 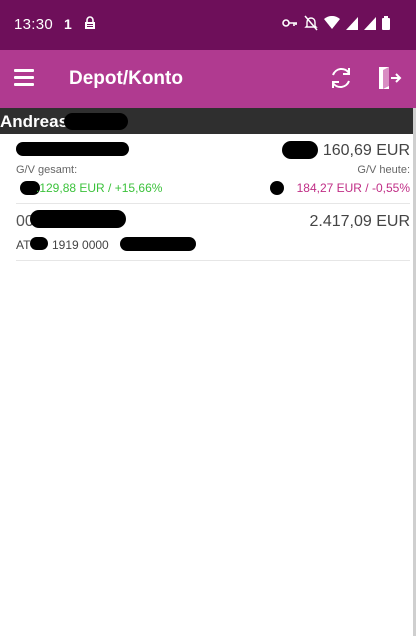 I want to click on key-icon, so click(x=290, y=23).